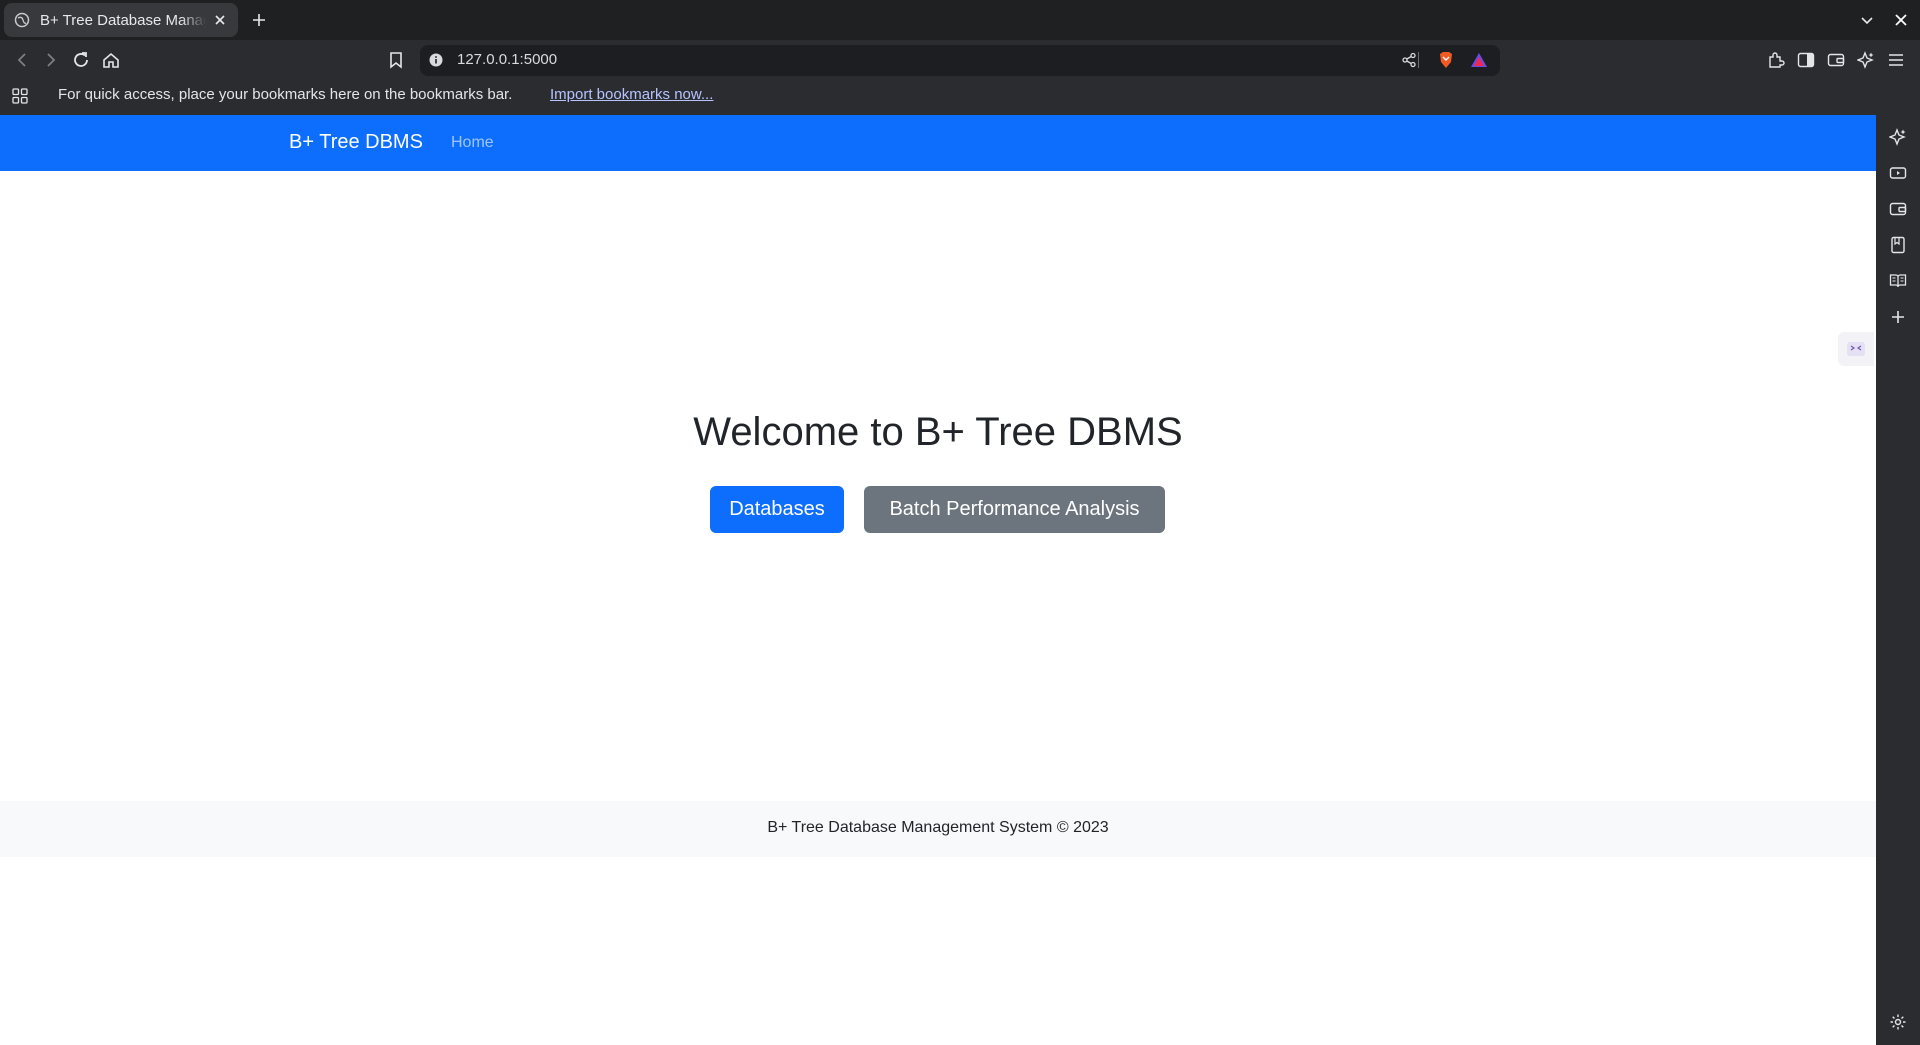  Describe the element at coordinates (436, 60) in the screenshot. I see `site-info-icon` at that location.